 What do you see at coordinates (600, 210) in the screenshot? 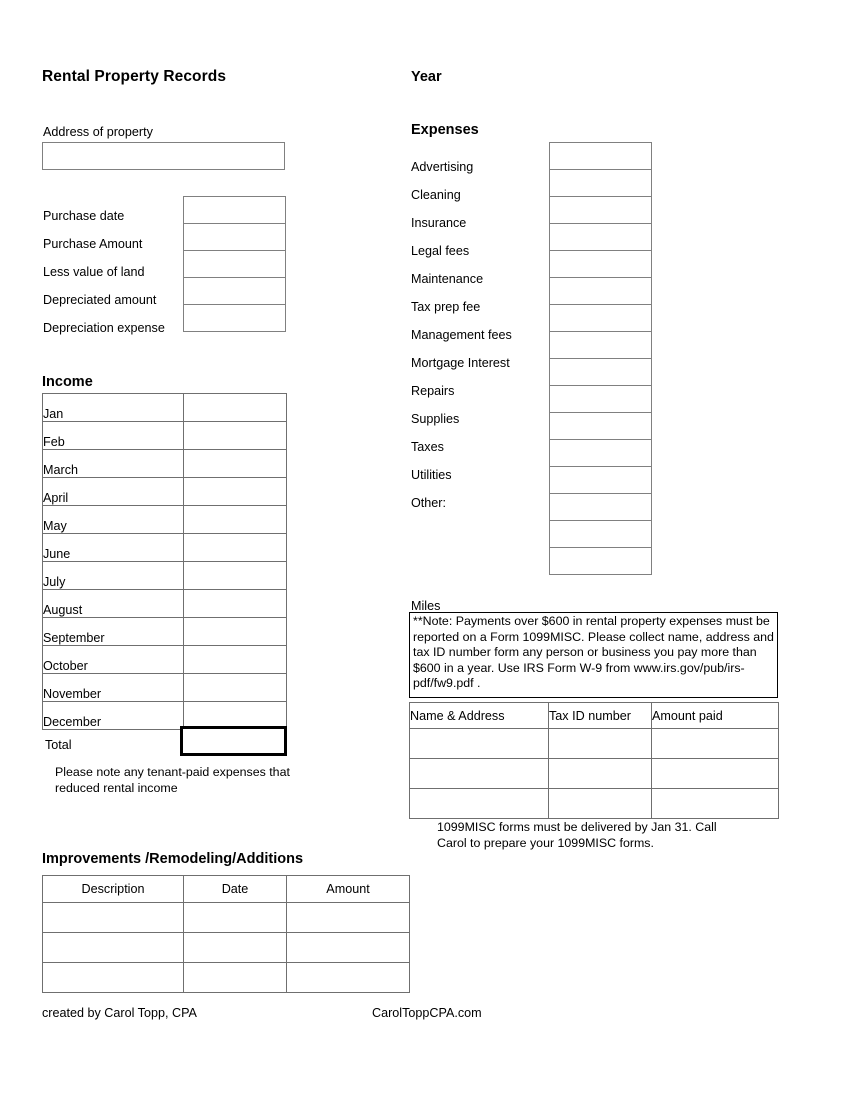
I see `expense-input-insurance` at bounding box center [600, 210].